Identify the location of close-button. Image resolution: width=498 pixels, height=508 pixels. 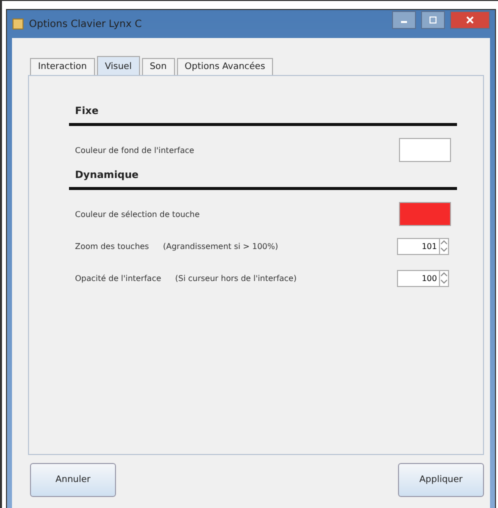
(470, 20).